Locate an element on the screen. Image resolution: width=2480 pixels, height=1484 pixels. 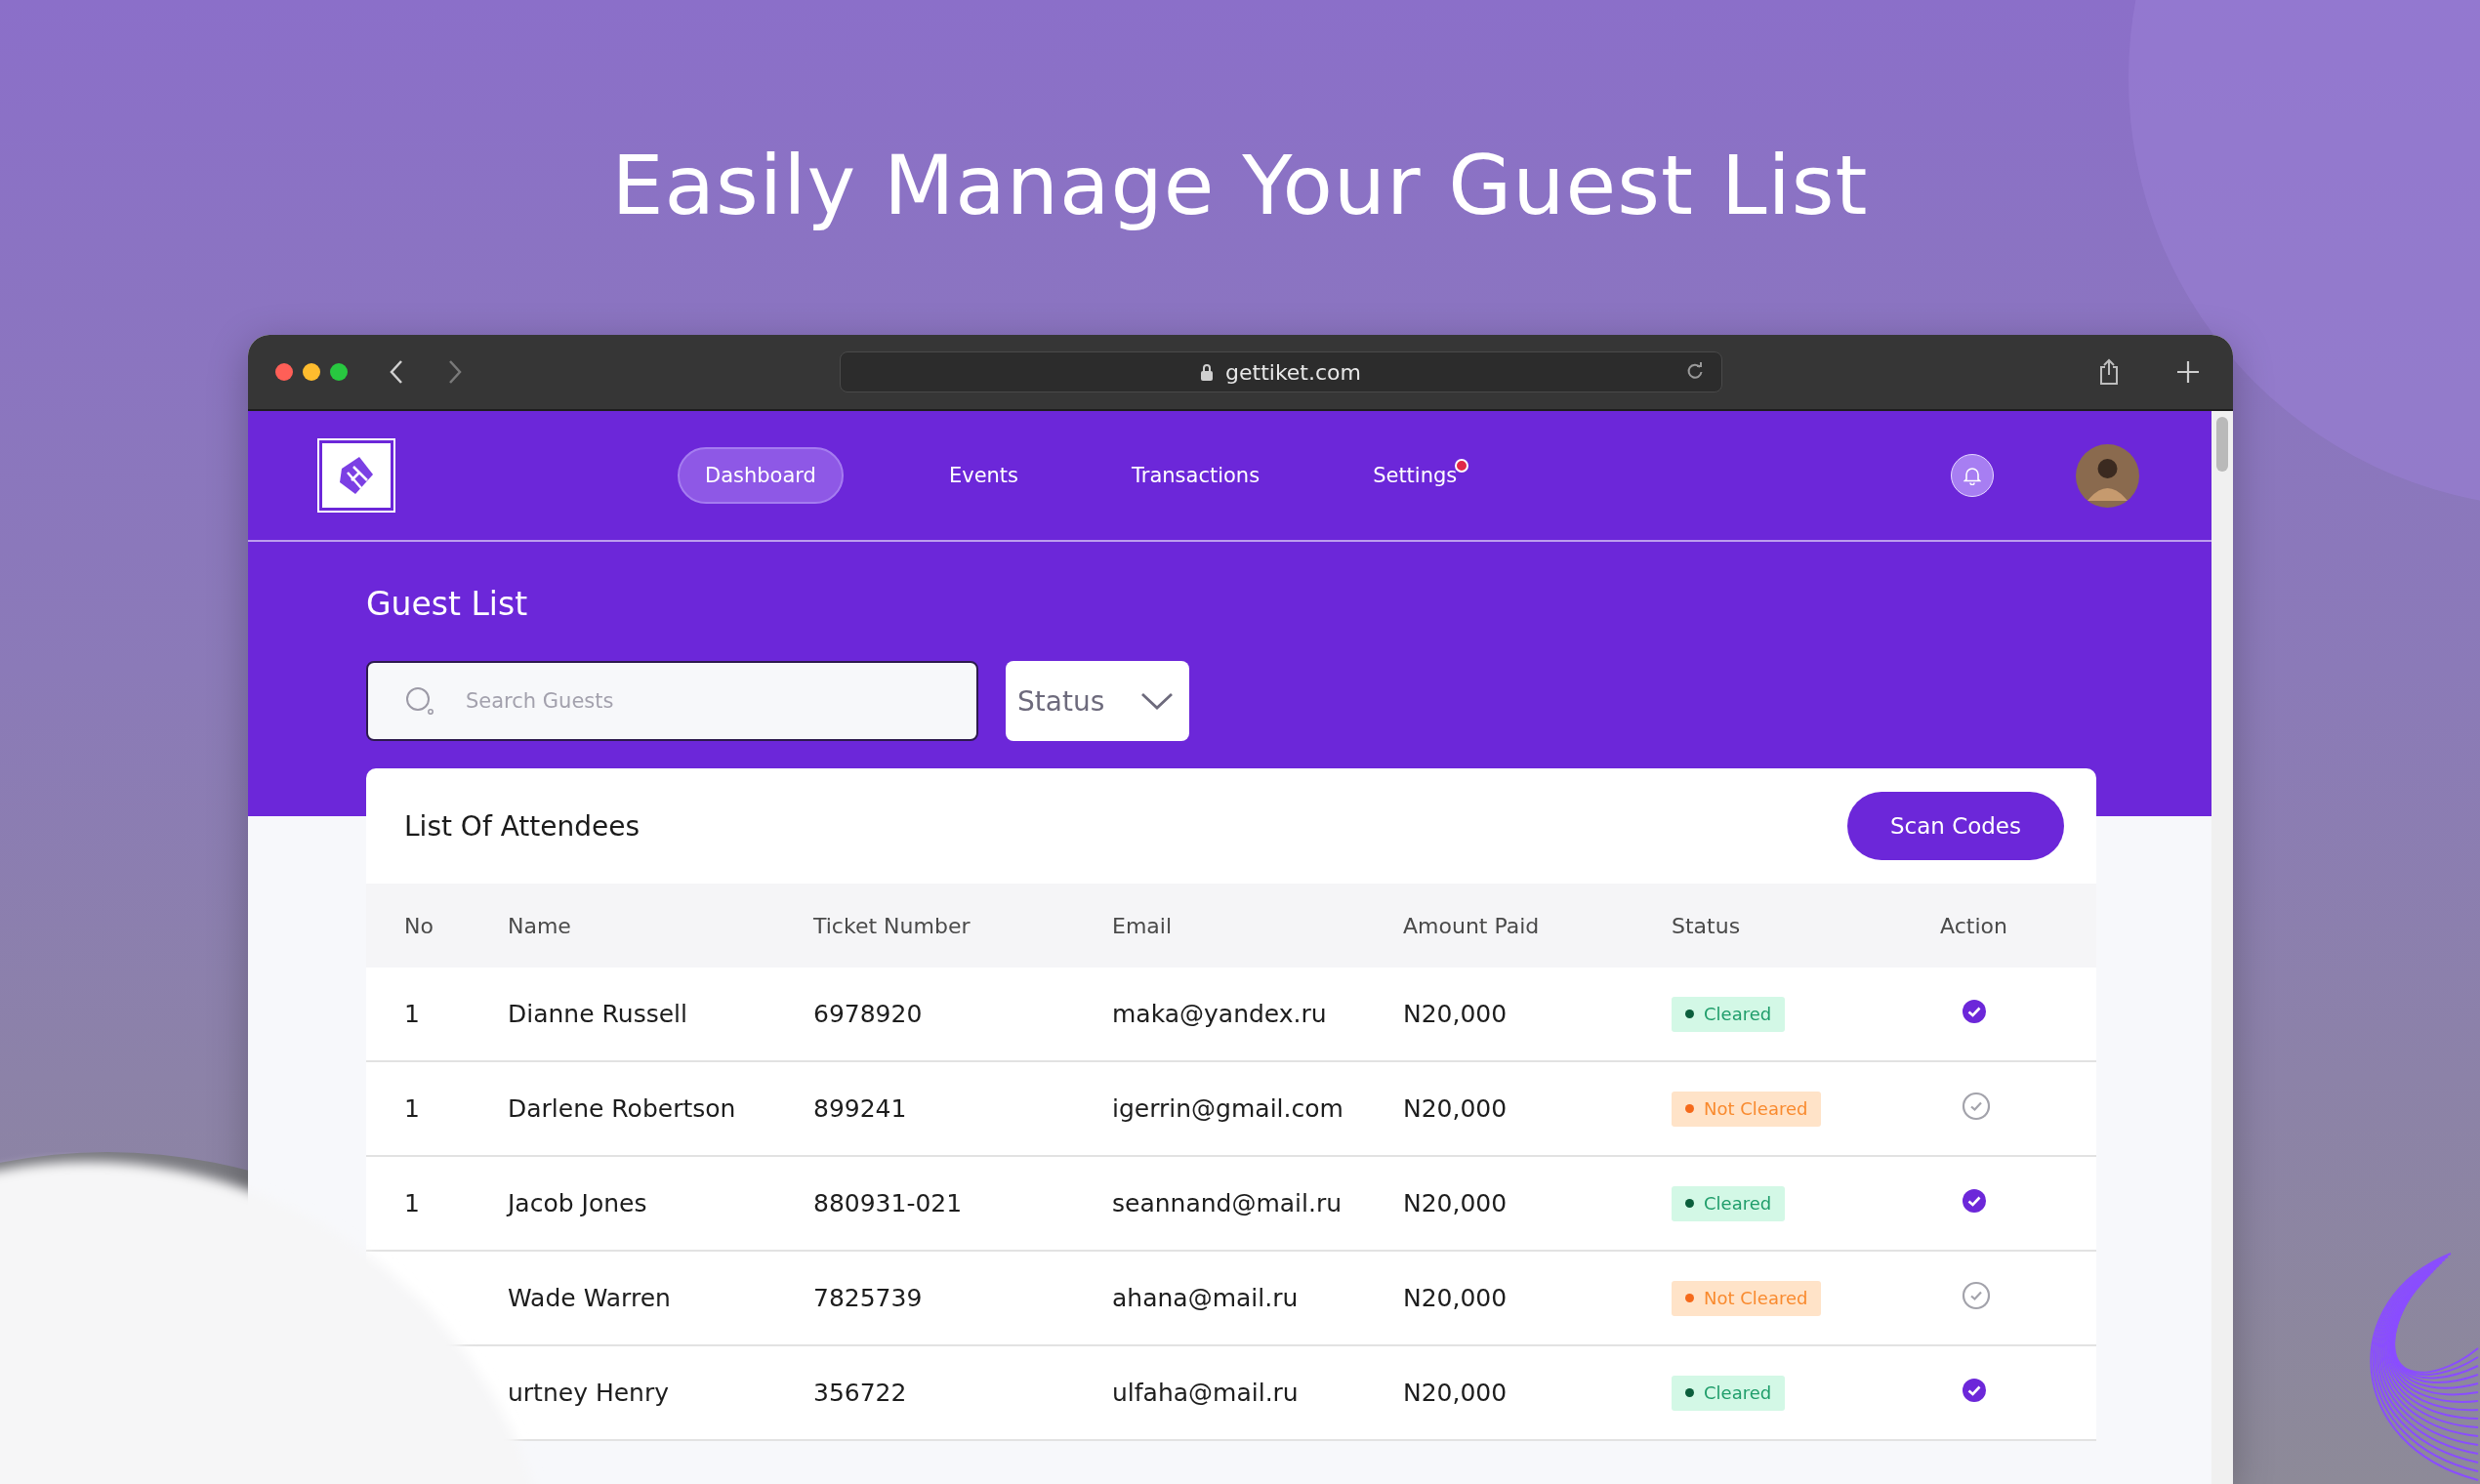
avatar is located at coordinates (2107, 476).